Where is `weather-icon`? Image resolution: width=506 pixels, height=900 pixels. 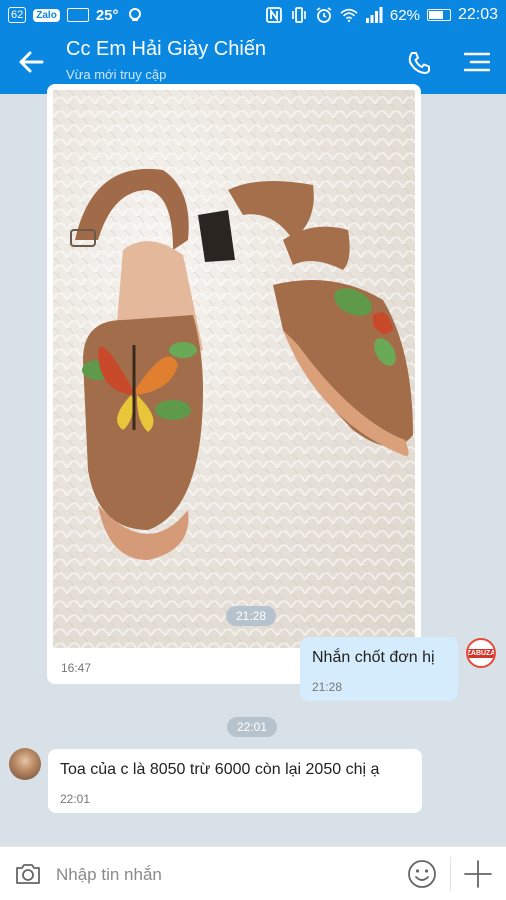 weather-icon is located at coordinates (135, 15).